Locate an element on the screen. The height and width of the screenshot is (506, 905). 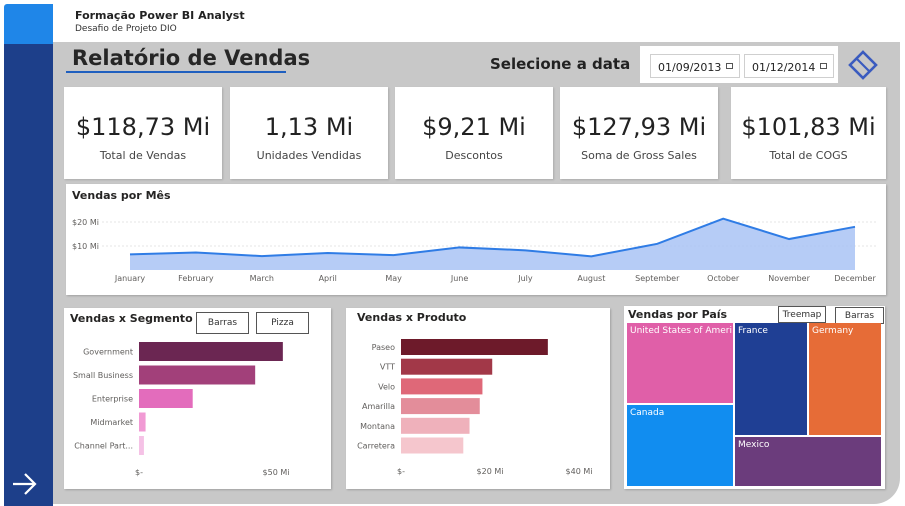
x-tick-label: May is located at coordinates (393, 278).